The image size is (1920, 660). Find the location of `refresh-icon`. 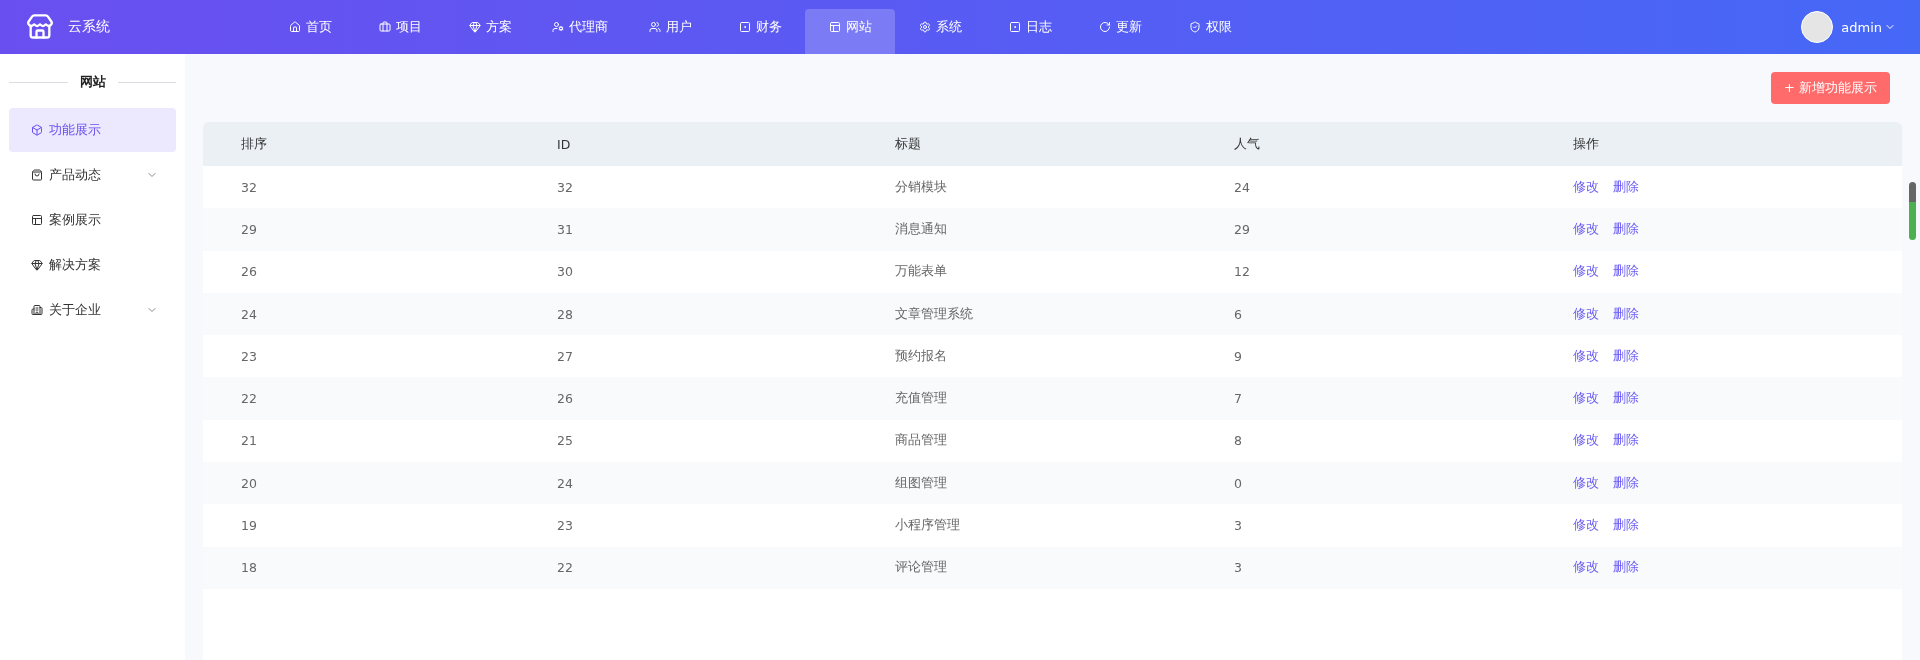

refresh-icon is located at coordinates (1104, 27).